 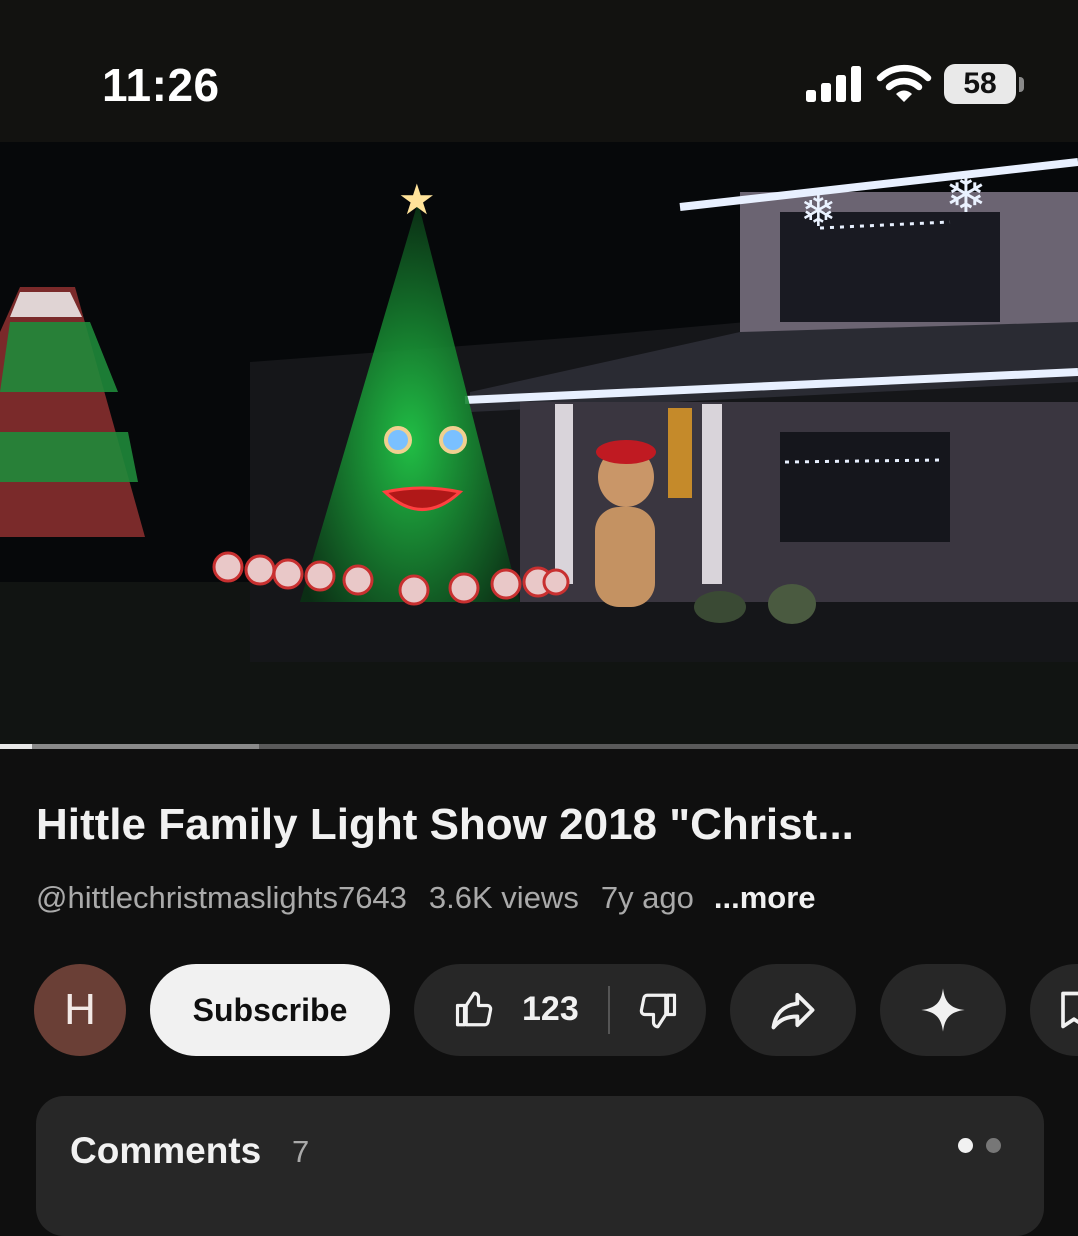 What do you see at coordinates (166, 1150) in the screenshot?
I see `comments-title: Comments` at bounding box center [166, 1150].